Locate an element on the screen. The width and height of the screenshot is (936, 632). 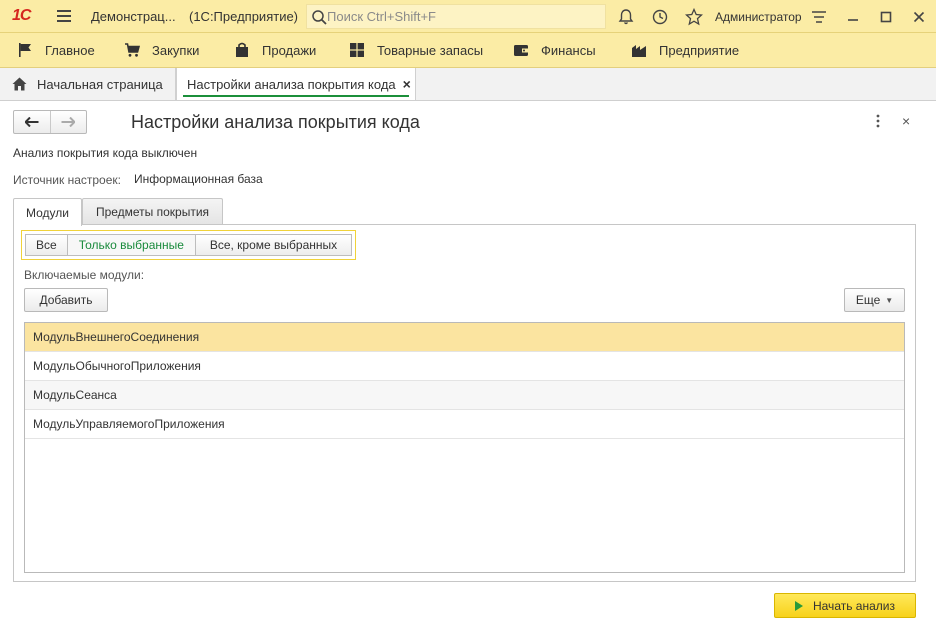
history-icon is located at coordinates (660, 17).